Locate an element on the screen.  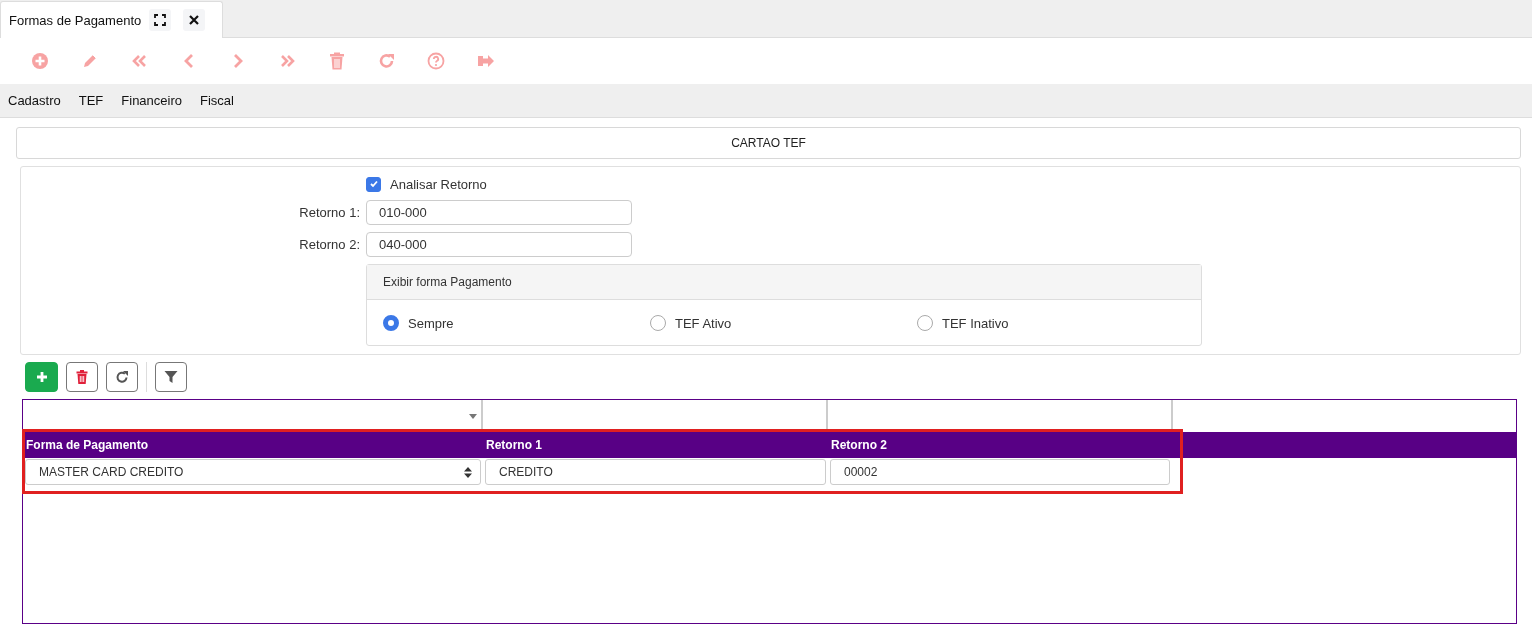
add-button is located at coordinates (41, 376).